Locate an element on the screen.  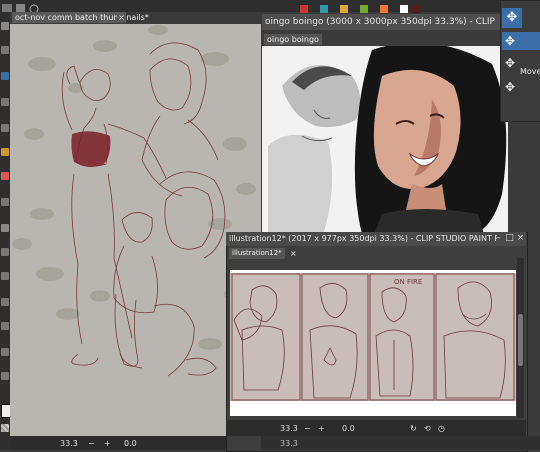
minimize-icon: – is located at coordinates (498, 238).